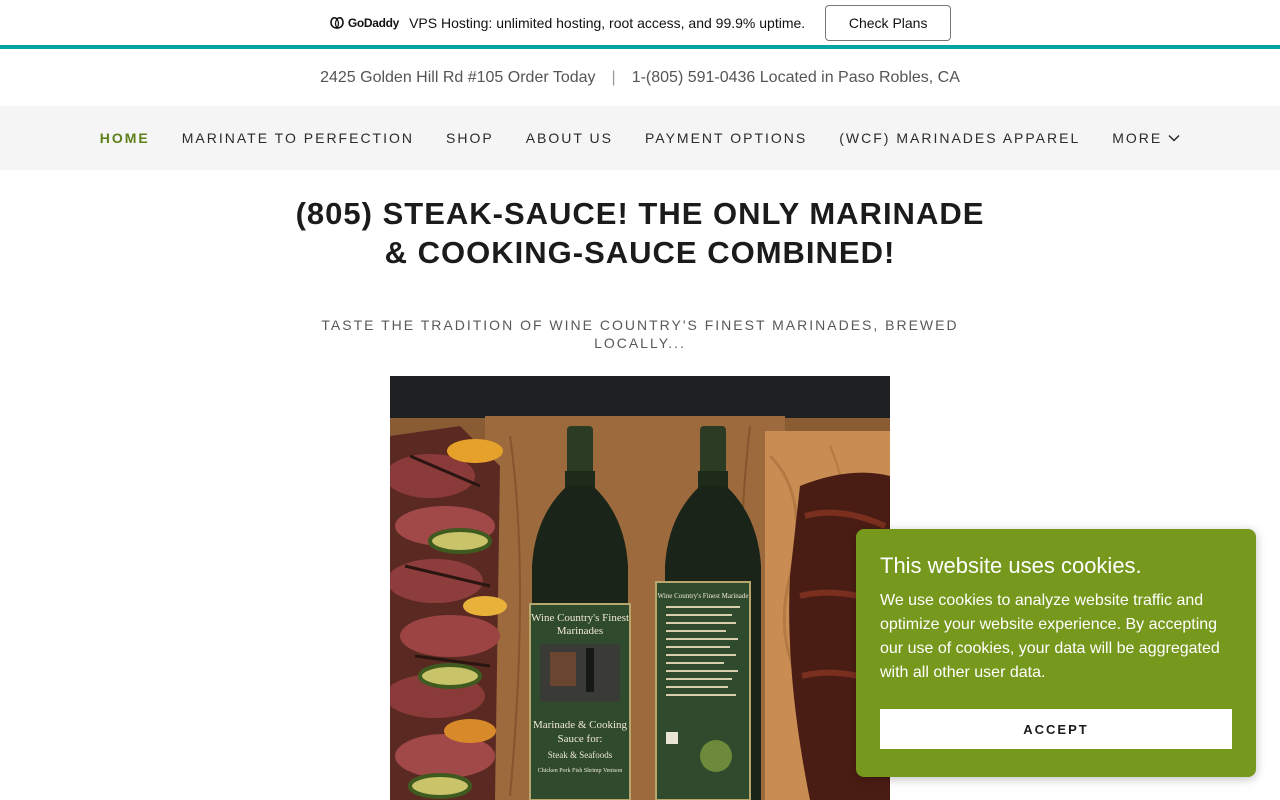  I want to click on nav-item-marinate-to-perfection: MARINATE TO PERFECTION, so click(298, 138).